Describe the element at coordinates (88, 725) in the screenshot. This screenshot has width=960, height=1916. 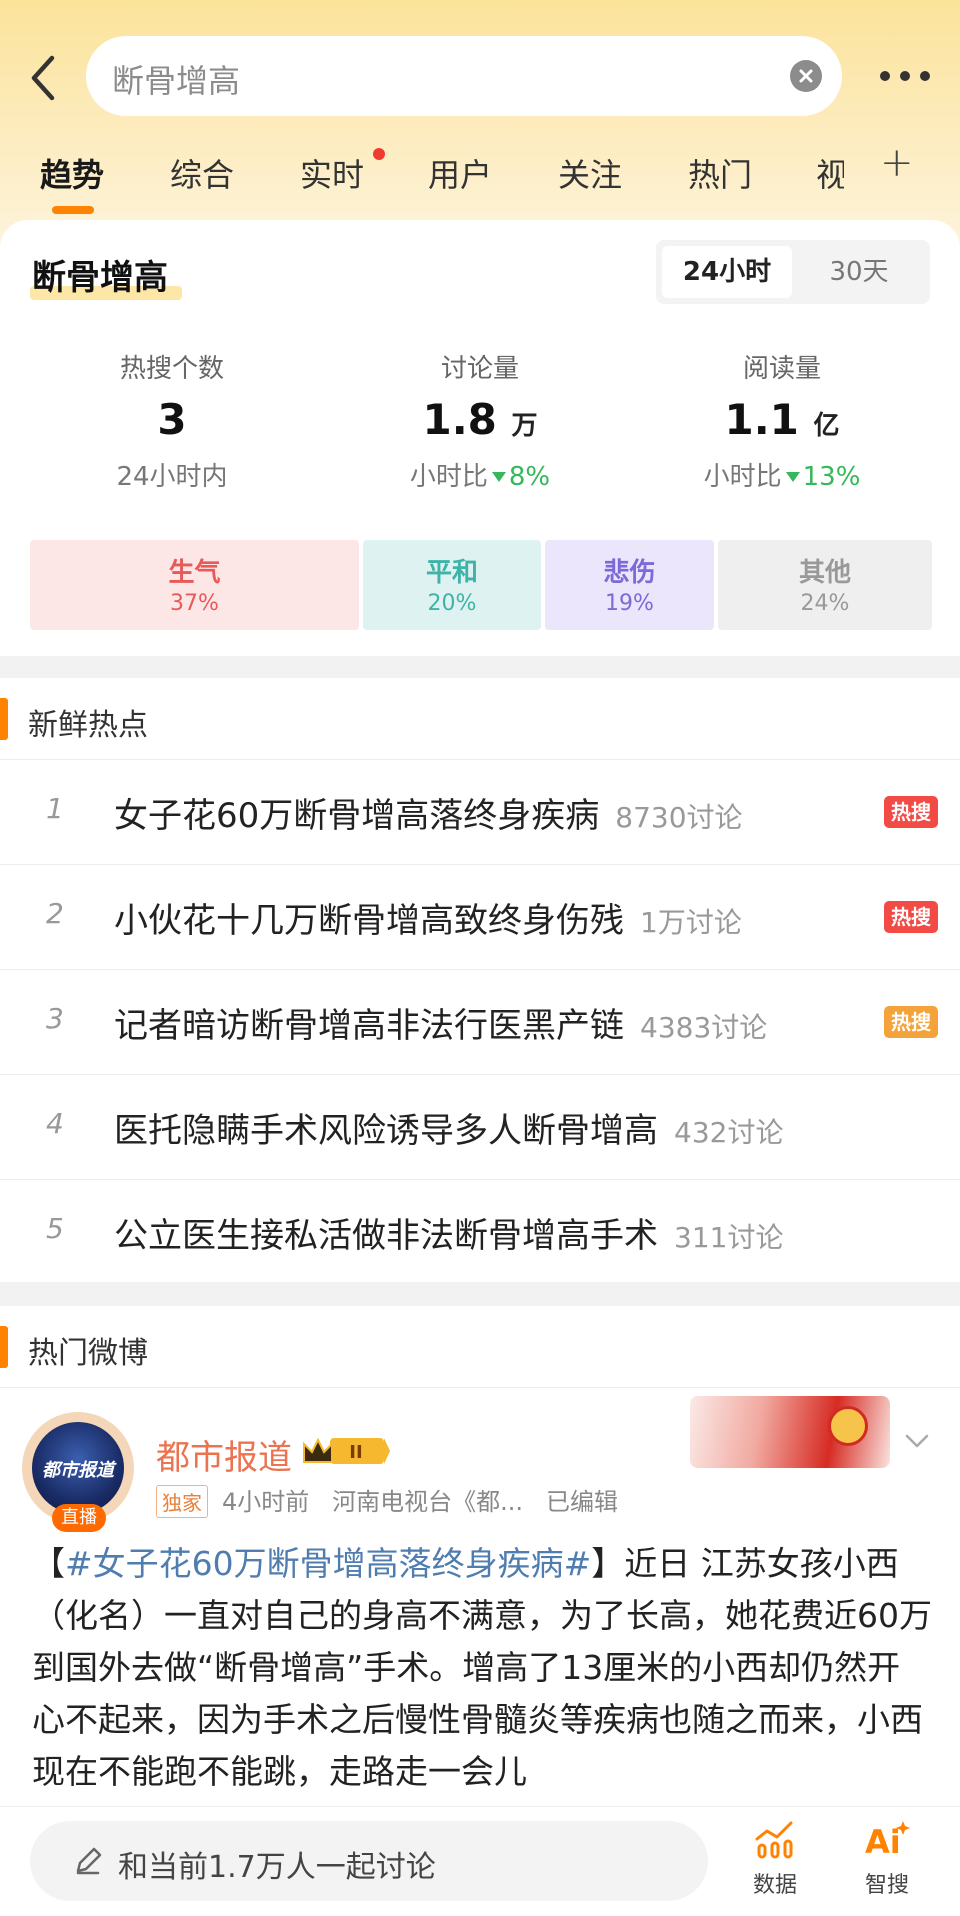
I see `section-title: 新鲜热点` at that location.